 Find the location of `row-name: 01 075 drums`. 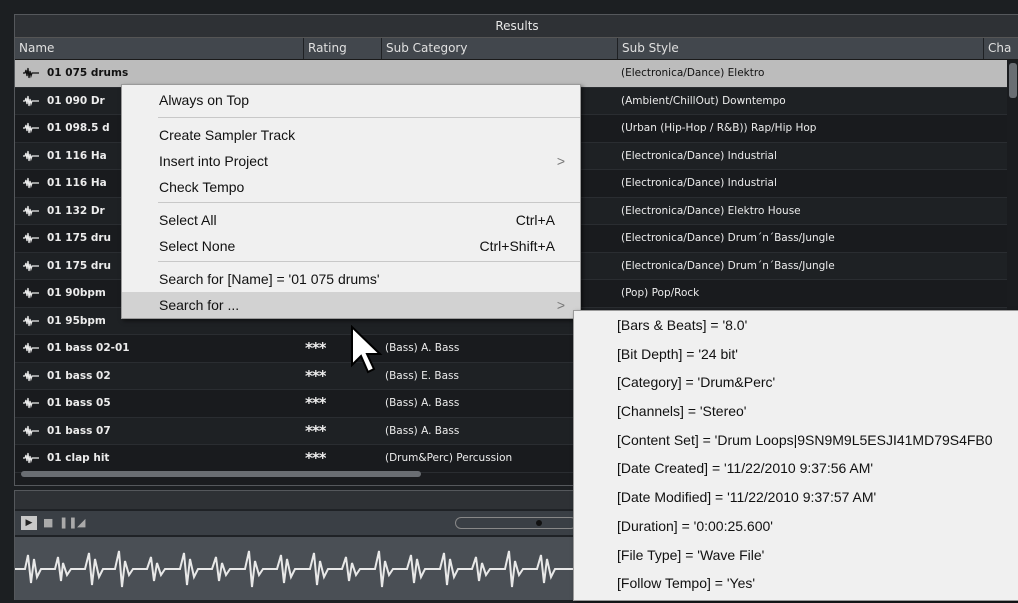

row-name: 01 075 drums is located at coordinates (88, 73).